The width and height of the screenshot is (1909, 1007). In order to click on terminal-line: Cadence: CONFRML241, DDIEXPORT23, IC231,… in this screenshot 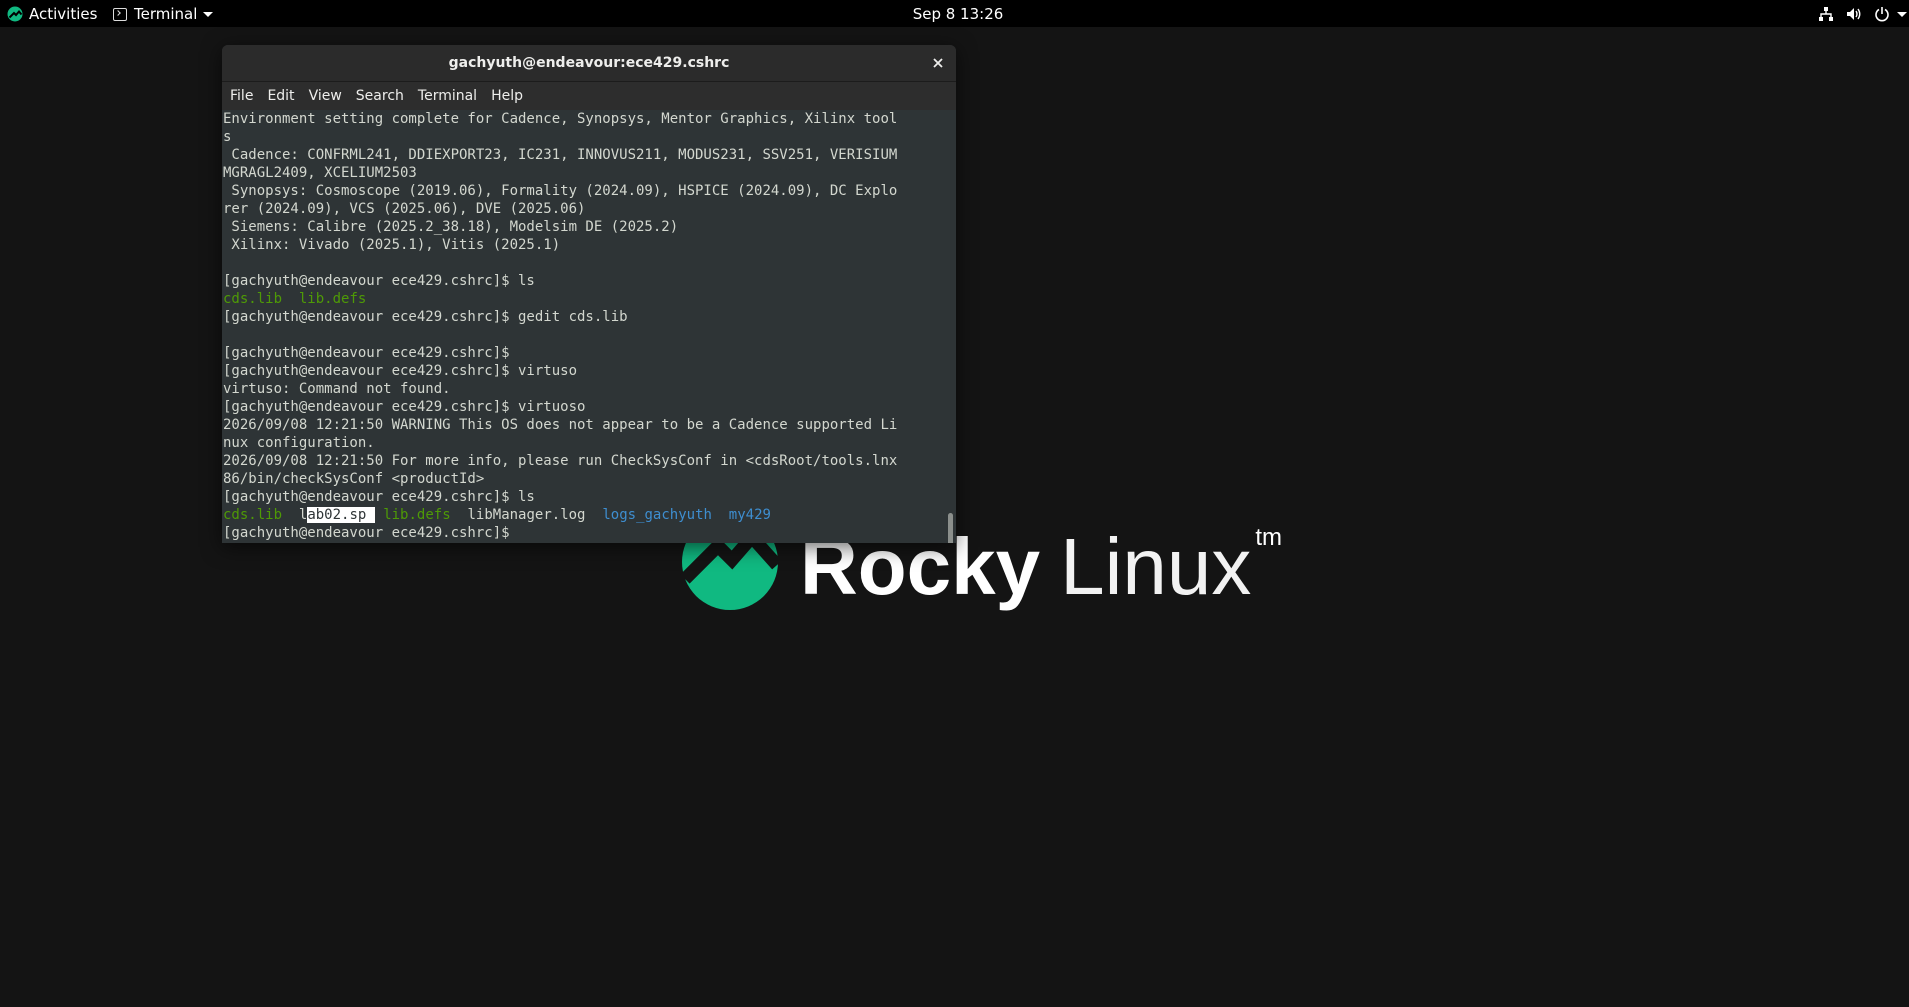, I will do `click(560, 155)`.